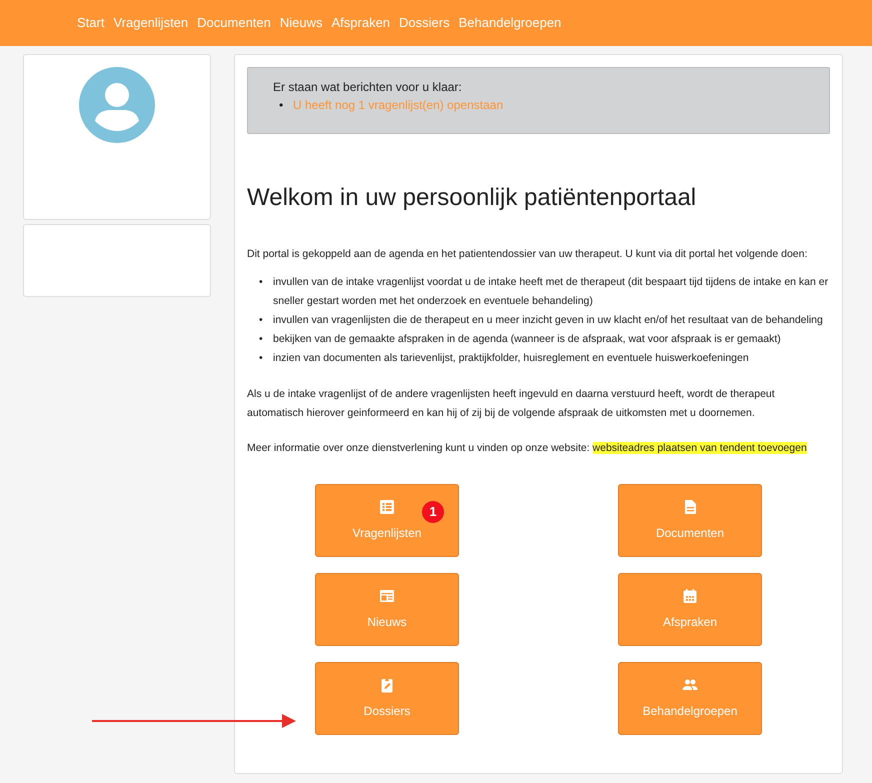  What do you see at coordinates (527, 254) in the screenshot?
I see `intro-text: Dit portal is gekoppeld aan de agenda en het patientendossier van uw therapeut. U kunt via dit portal het volgende doen:` at bounding box center [527, 254].